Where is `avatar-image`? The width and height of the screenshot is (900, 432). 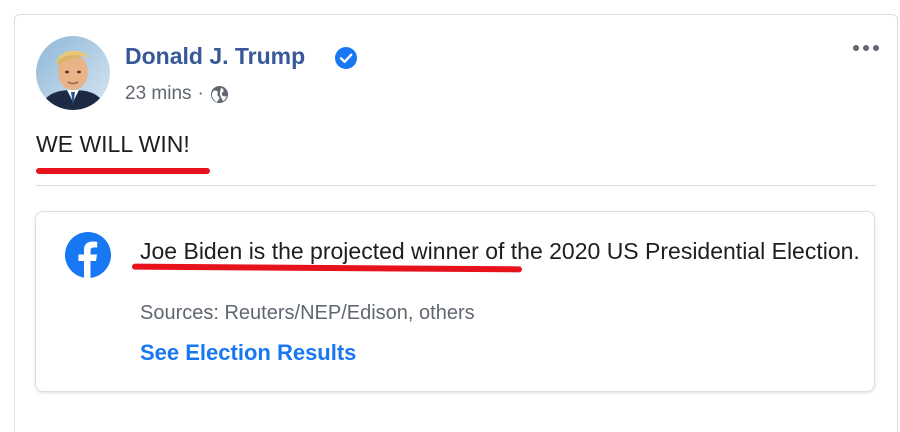
avatar-image is located at coordinates (73, 73).